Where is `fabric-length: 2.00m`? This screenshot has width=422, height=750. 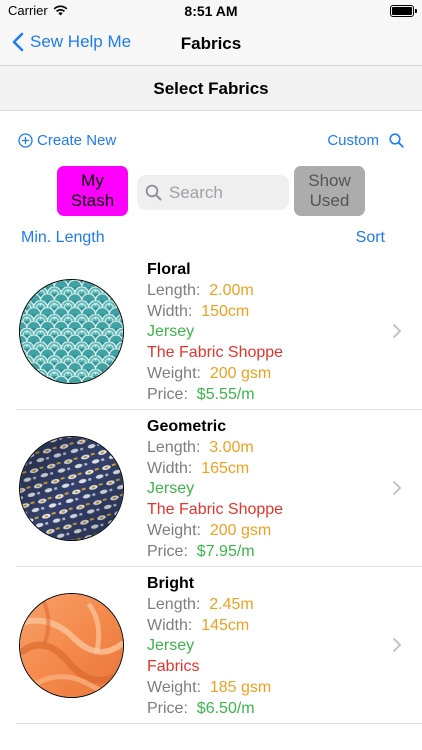
fabric-length: 2.00m is located at coordinates (231, 290).